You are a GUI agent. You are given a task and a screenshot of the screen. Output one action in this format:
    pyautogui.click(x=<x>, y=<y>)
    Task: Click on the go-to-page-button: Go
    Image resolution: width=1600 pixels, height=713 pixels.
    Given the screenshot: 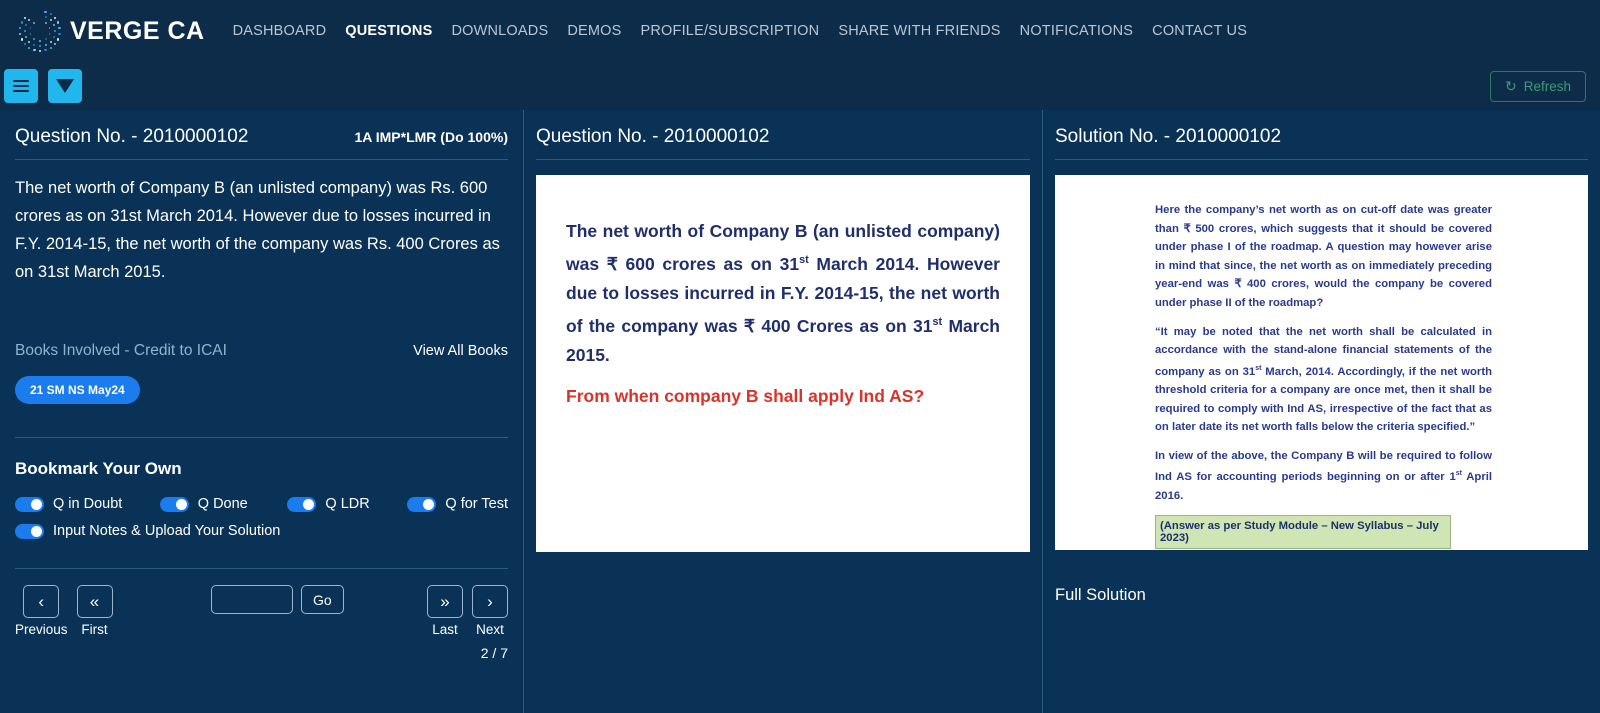 What is the action you would take?
    pyautogui.click(x=322, y=599)
    